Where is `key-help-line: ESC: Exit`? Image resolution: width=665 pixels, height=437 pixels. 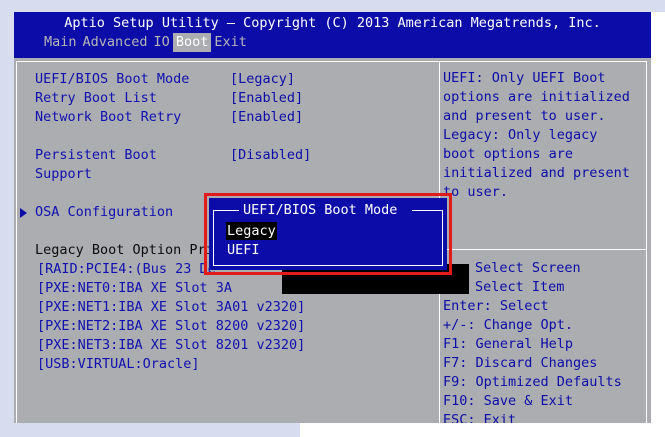 key-help-line: ESC: Exit is located at coordinates (480, 417).